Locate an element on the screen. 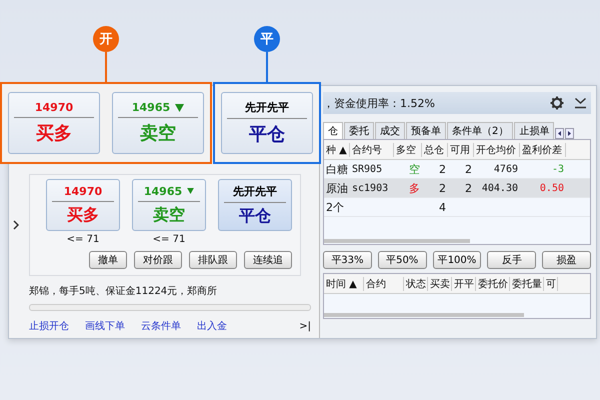  table-cell: SR905 is located at coordinates (367, 169).